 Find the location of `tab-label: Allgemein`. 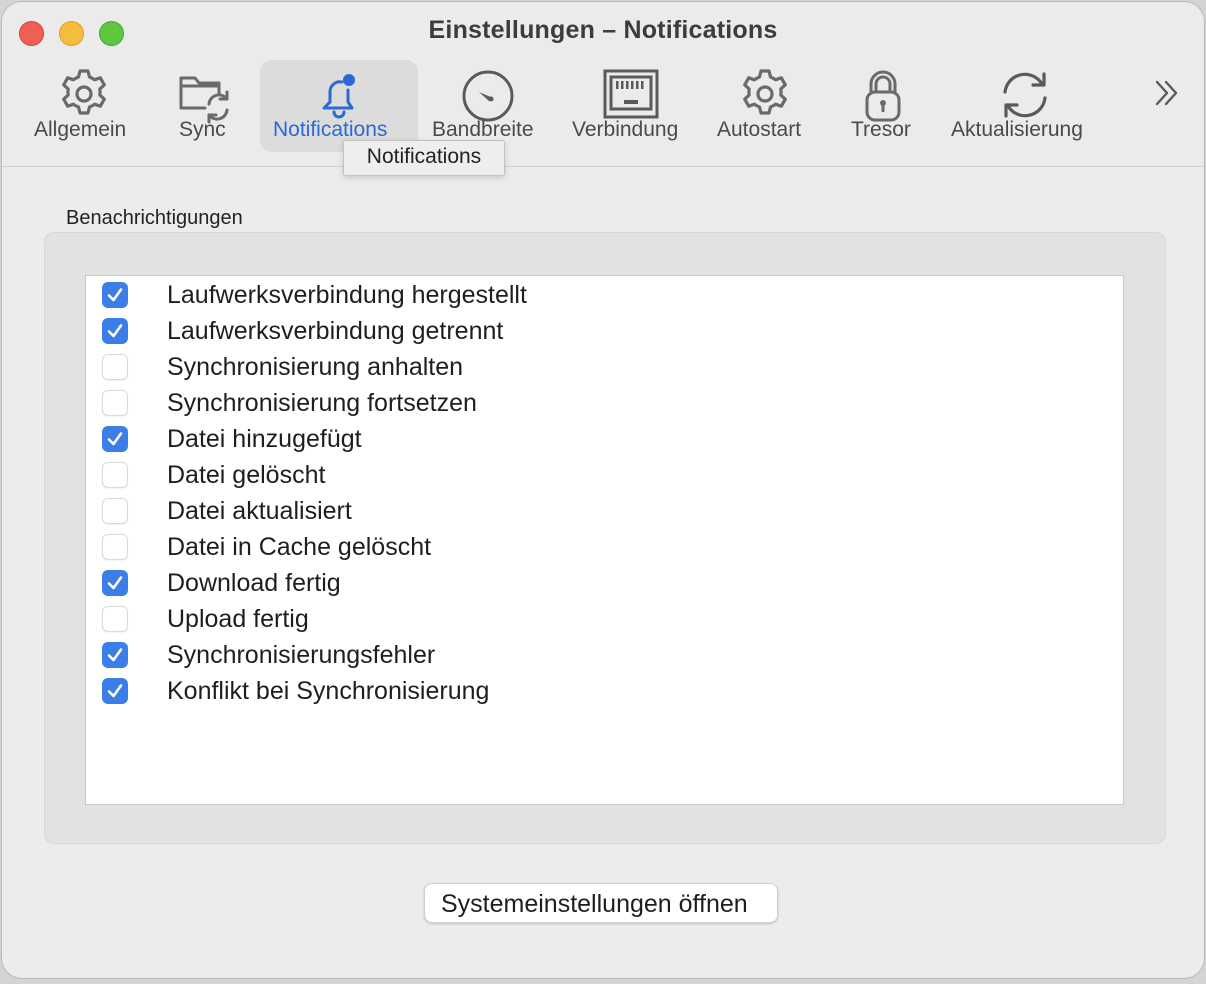

tab-label: Allgemein is located at coordinates (80, 129).